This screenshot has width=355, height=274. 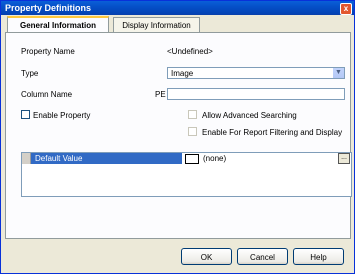 I want to click on default-value-cell: Default Value, so click(x=106, y=158).